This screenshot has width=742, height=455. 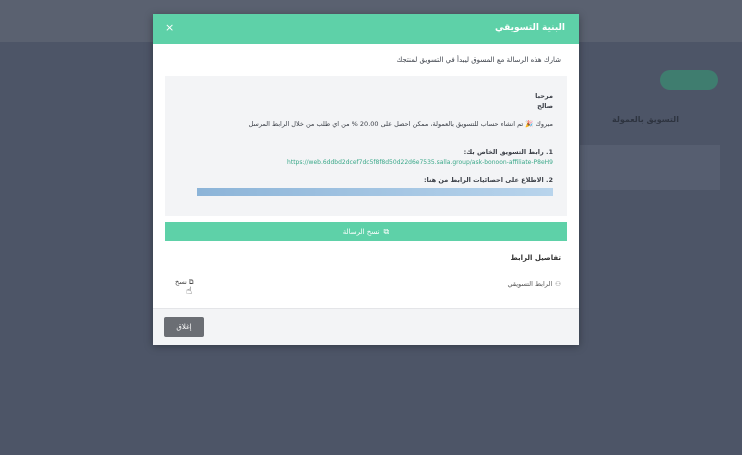 What do you see at coordinates (535, 258) in the screenshot?
I see `link-details-title: تفاصيل الرابط` at bounding box center [535, 258].